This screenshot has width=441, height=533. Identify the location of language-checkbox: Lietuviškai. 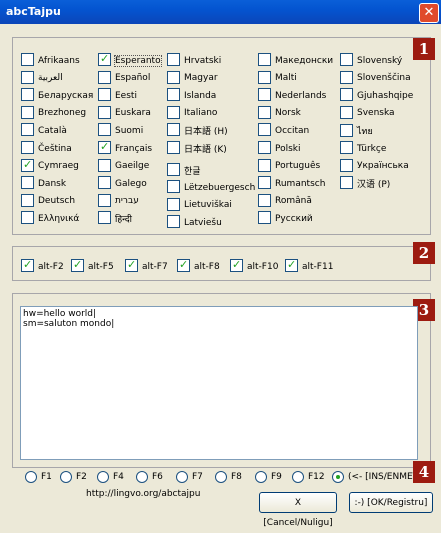
(199, 205).